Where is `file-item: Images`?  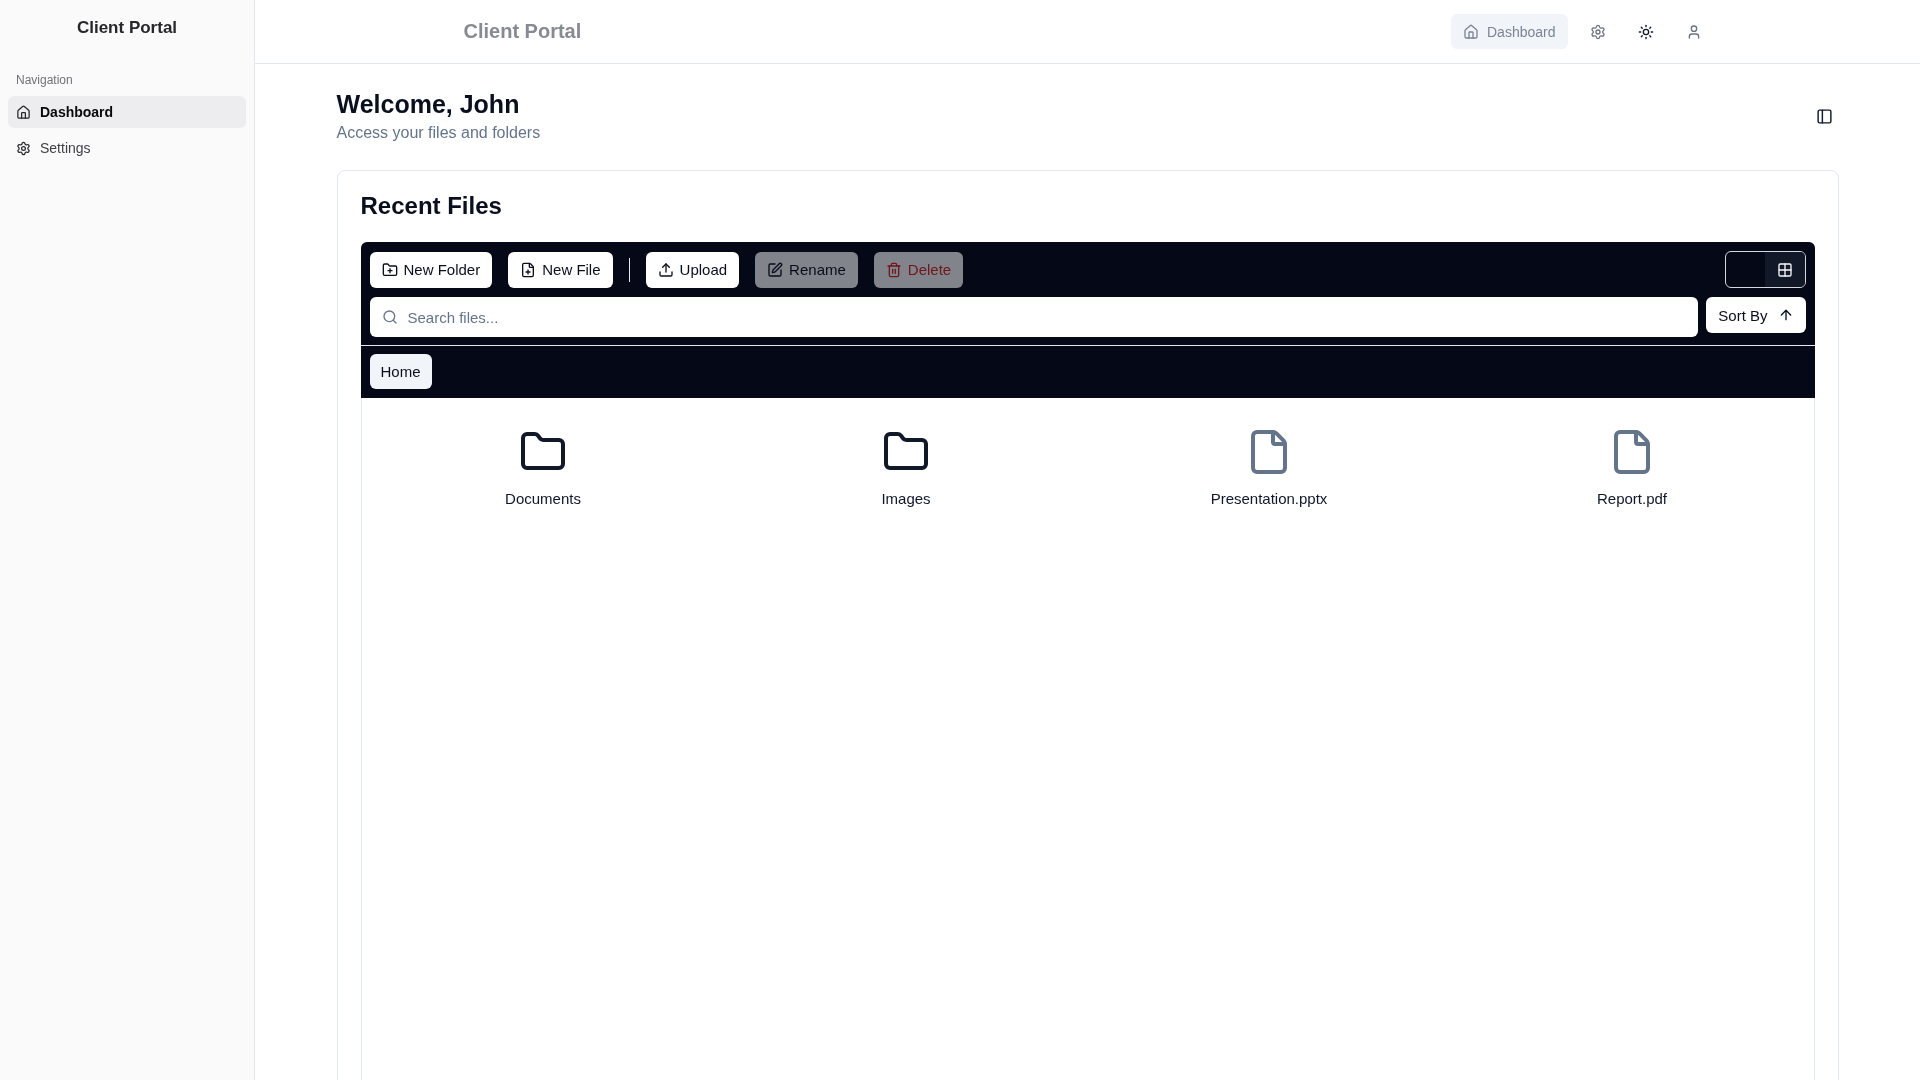 file-item: Images is located at coordinates (906, 467).